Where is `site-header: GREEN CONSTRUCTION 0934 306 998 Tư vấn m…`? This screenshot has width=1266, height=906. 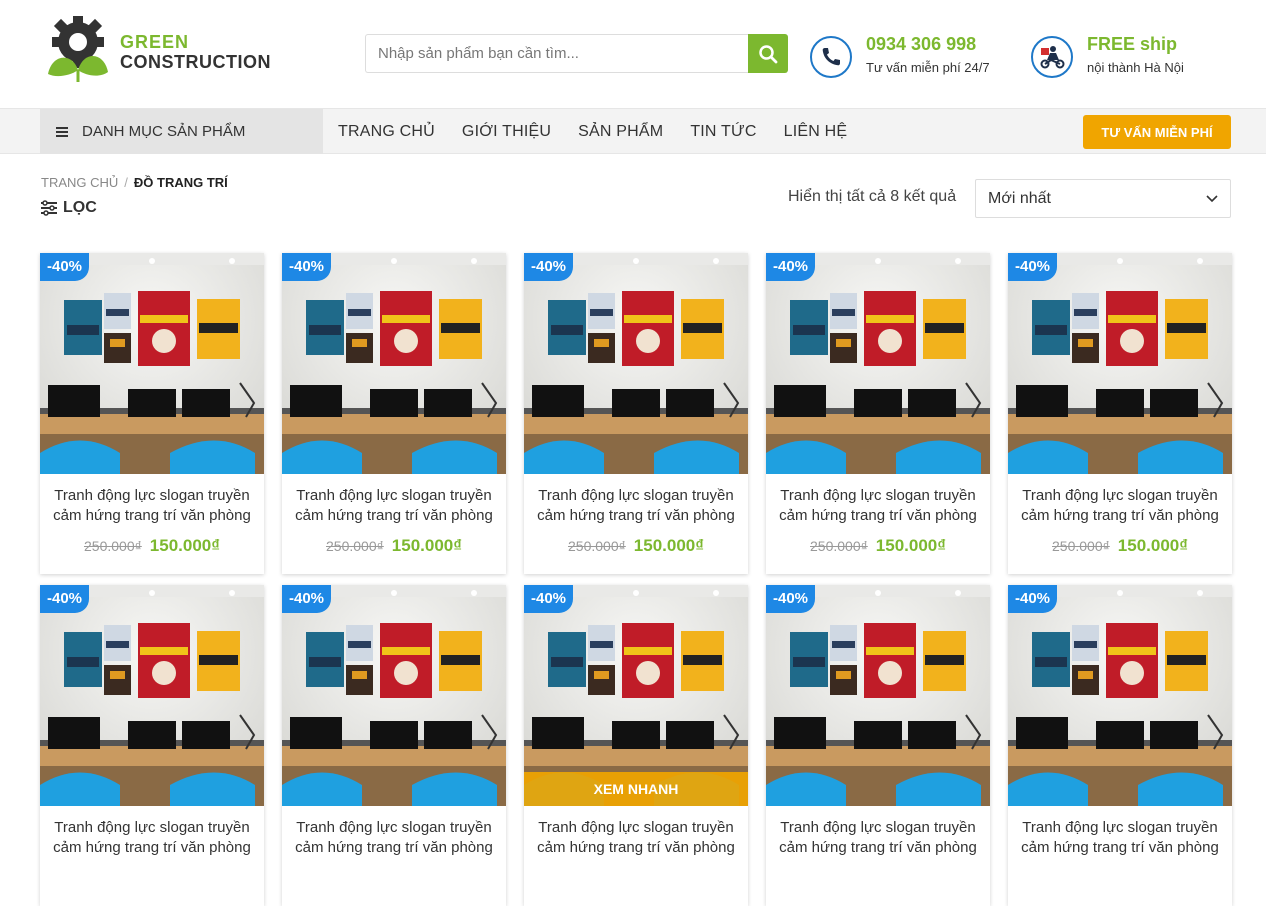 site-header: GREEN CONSTRUCTION 0934 306 998 Tư vấn m… is located at coordinates (633, 54).